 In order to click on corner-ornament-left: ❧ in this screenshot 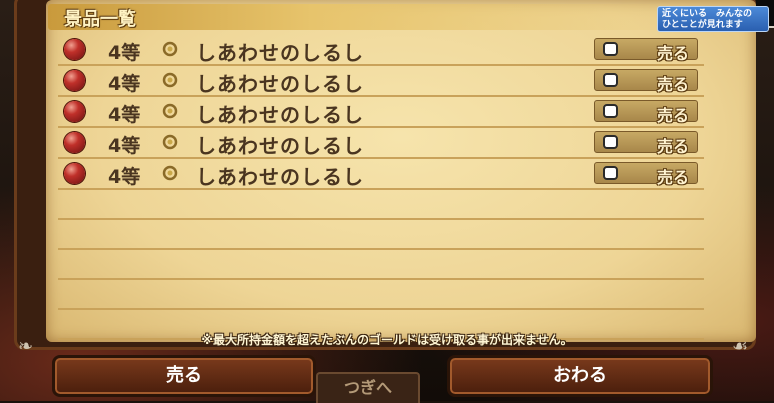, I will do `click(26, 346)`.